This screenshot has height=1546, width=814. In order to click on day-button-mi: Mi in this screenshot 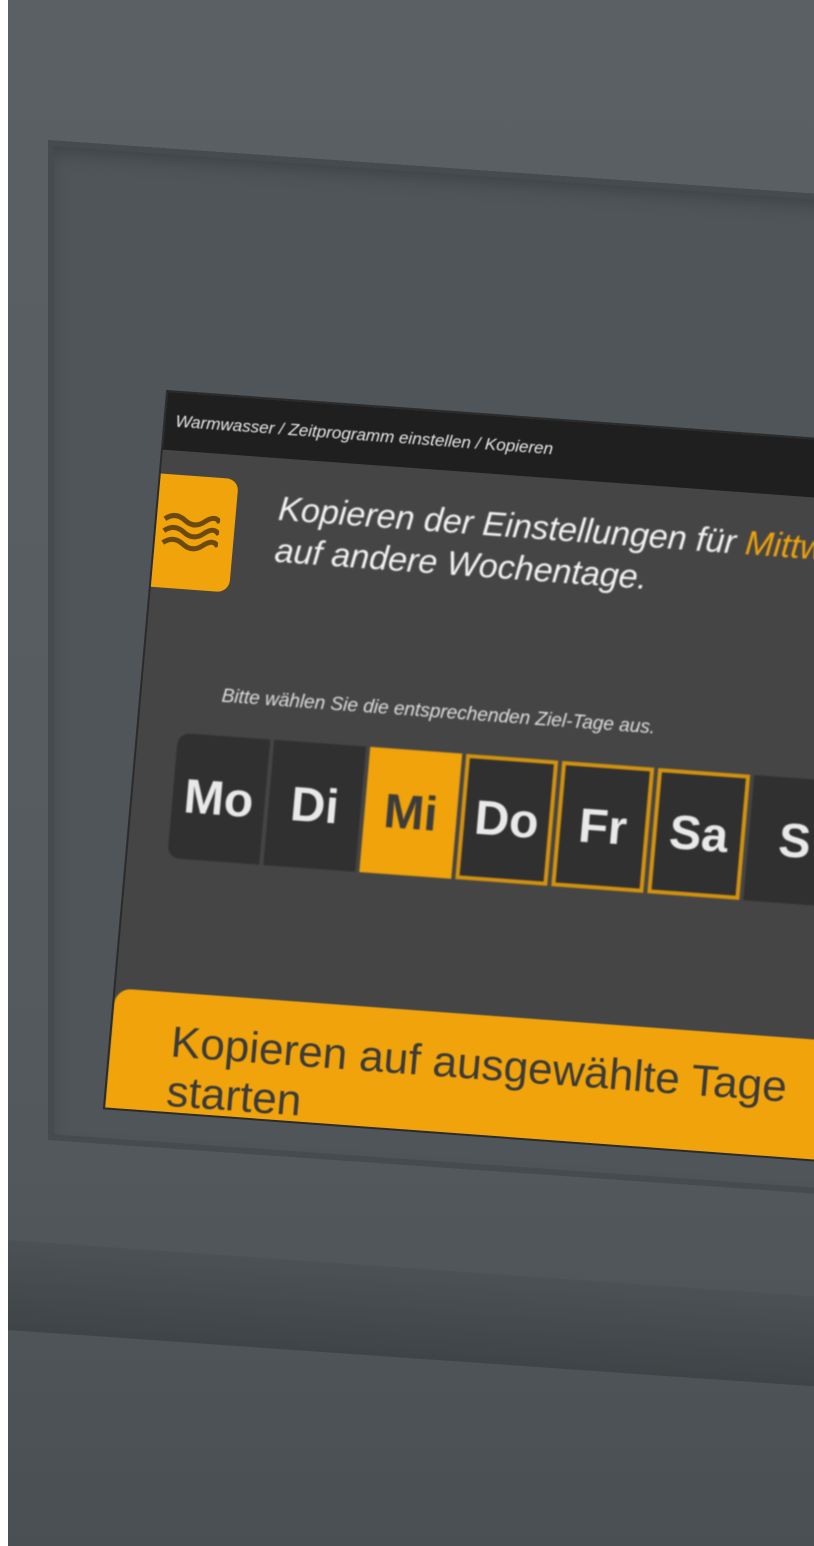, I will do `click(411, 812)`.